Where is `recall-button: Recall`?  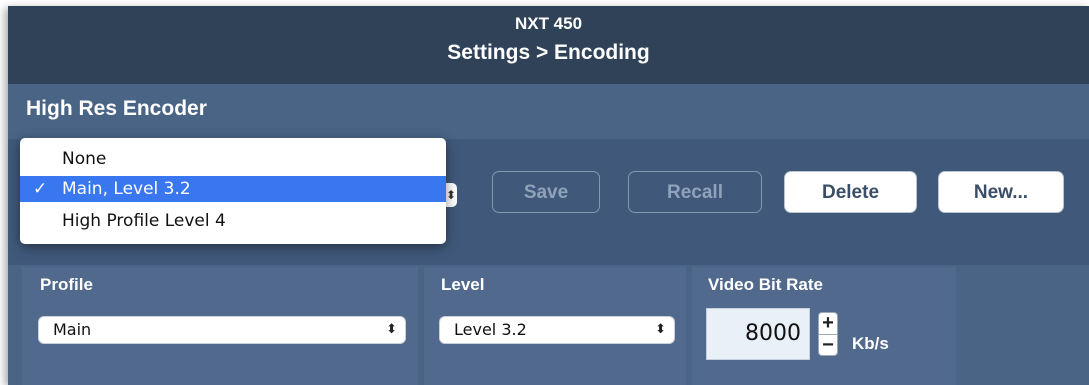
recall-button: Recall is located at coordinates (695, 192).